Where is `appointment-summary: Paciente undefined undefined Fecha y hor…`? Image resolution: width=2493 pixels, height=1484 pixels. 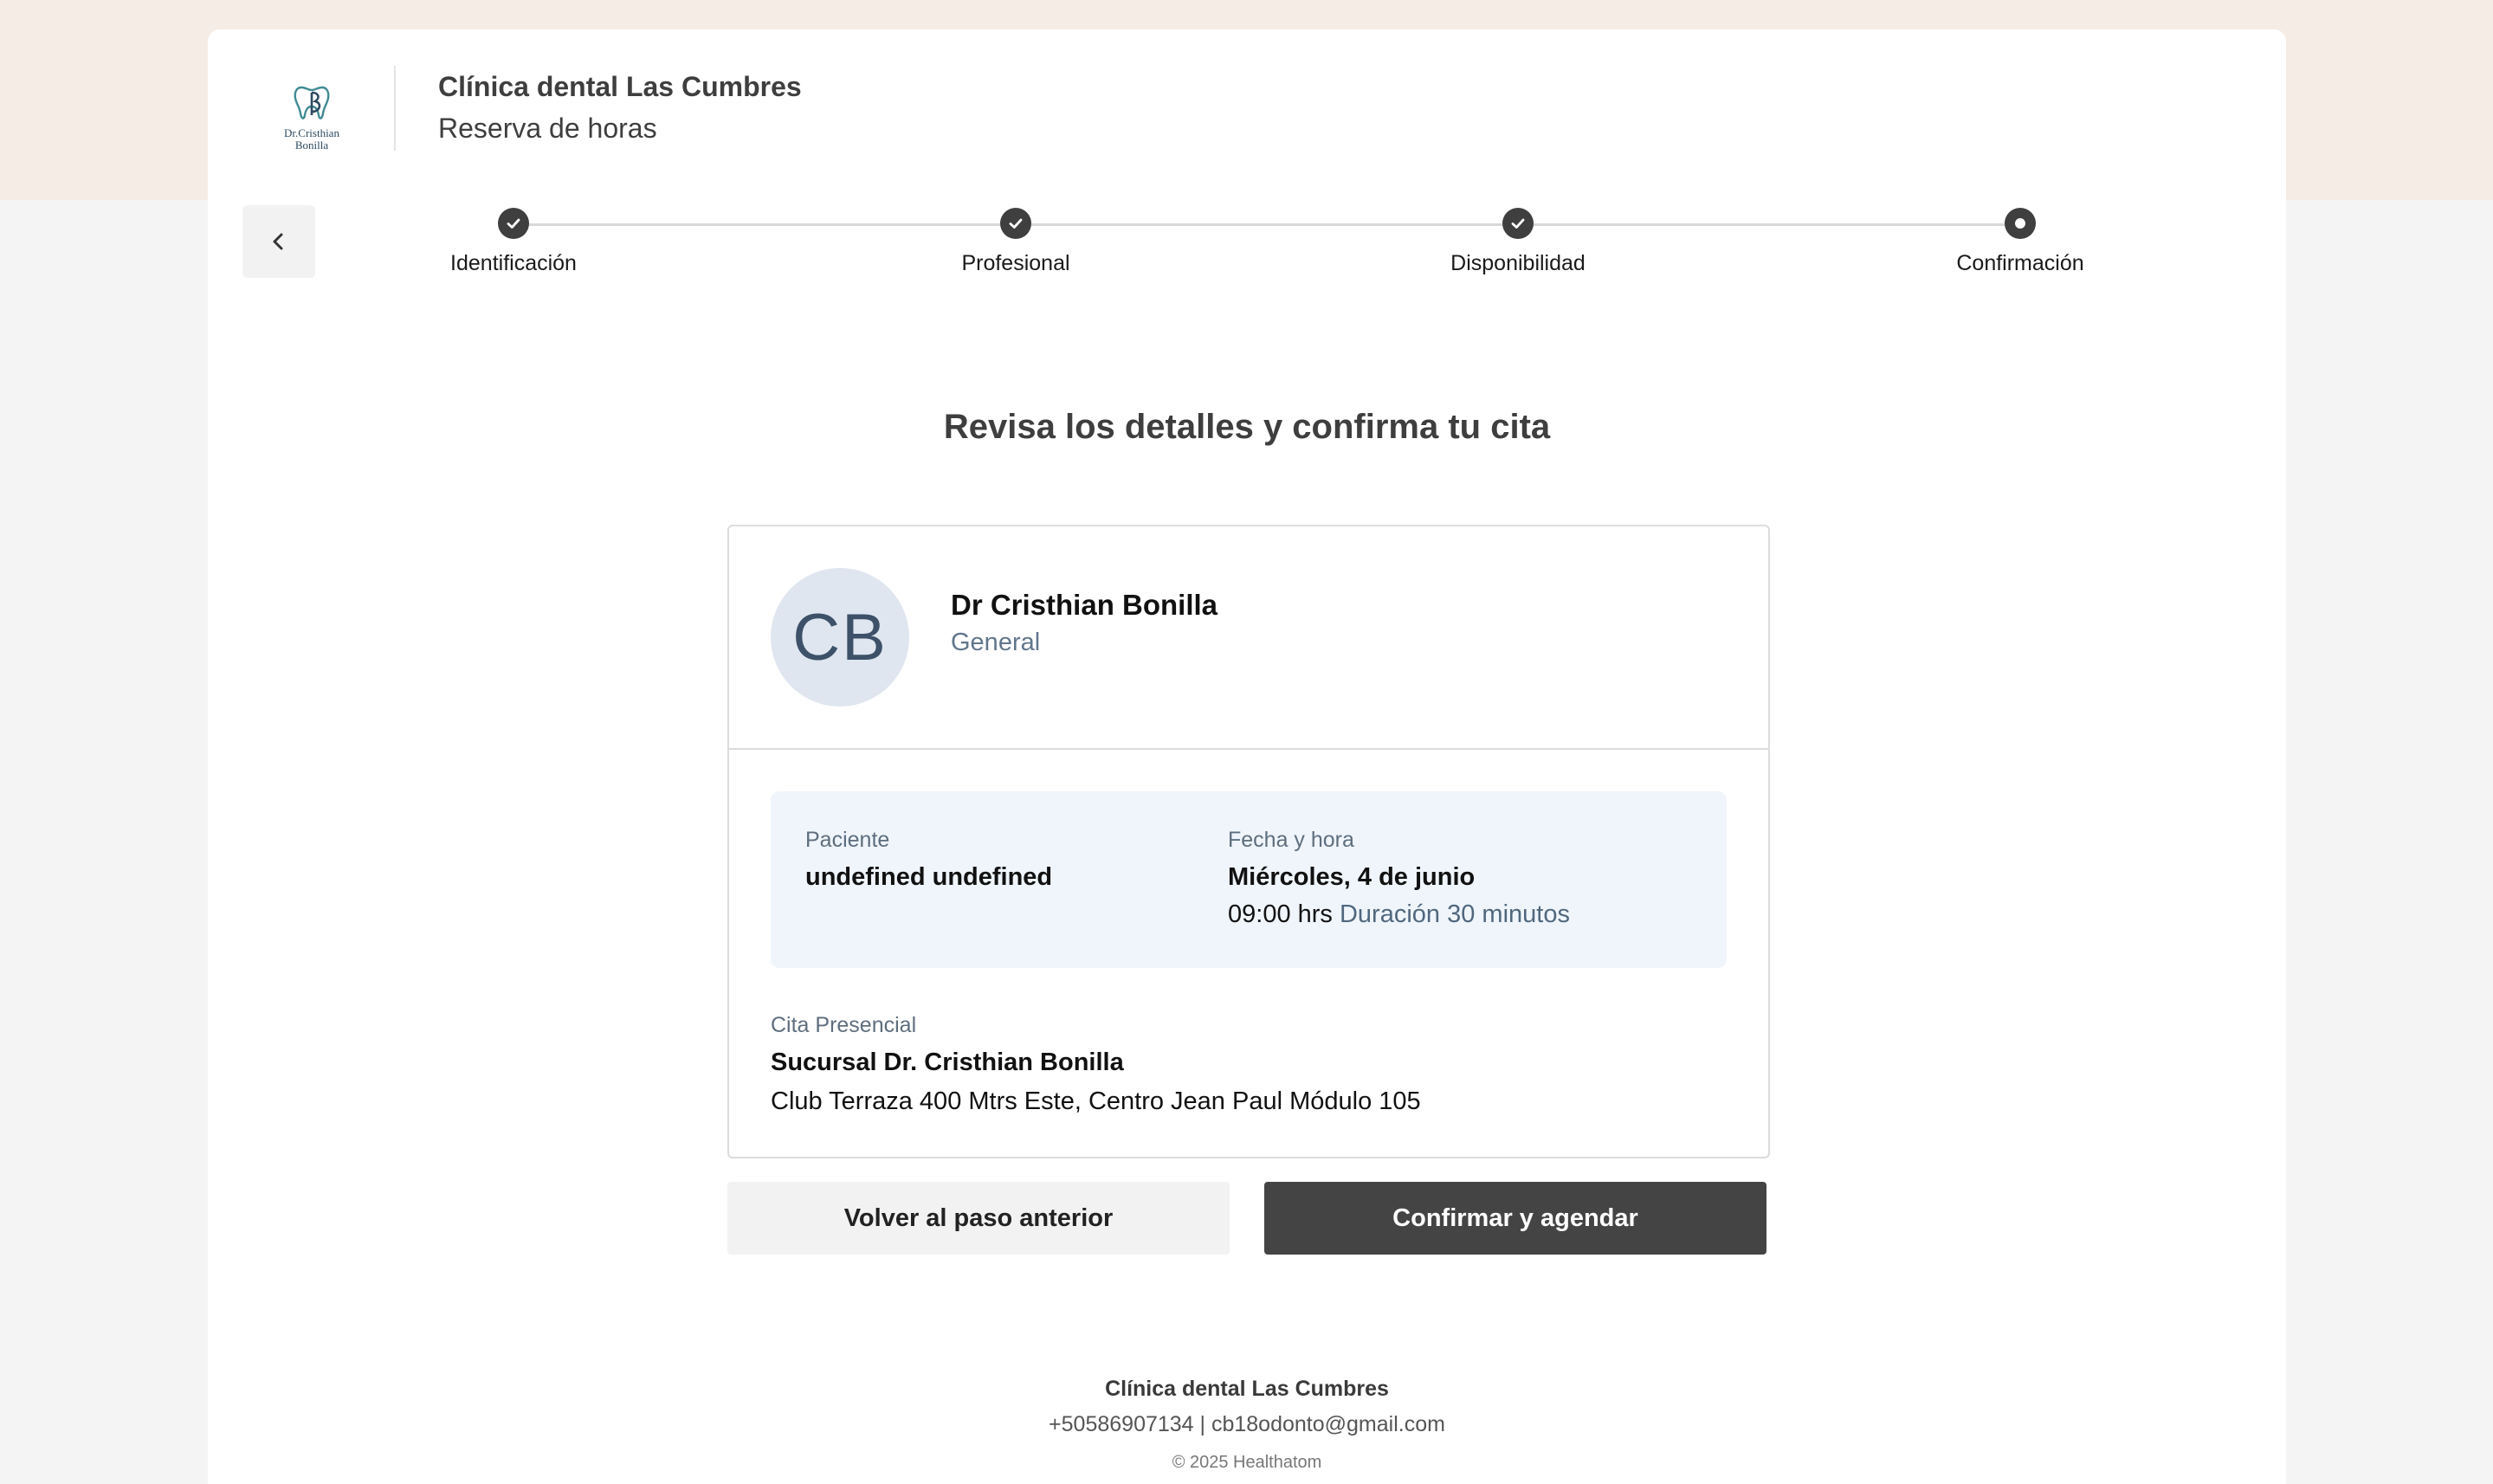
appointment-summary: Paciente undefined undefined Fecha y hor… is located at coordinates (1249, 879).